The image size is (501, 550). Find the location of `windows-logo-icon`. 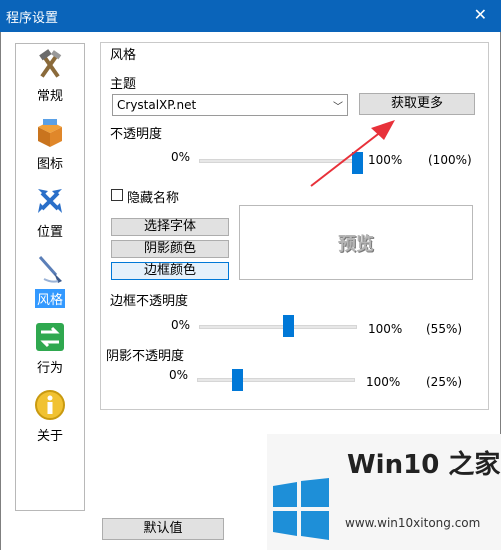

windows-logo-icon is located at coordinates (301, 509).